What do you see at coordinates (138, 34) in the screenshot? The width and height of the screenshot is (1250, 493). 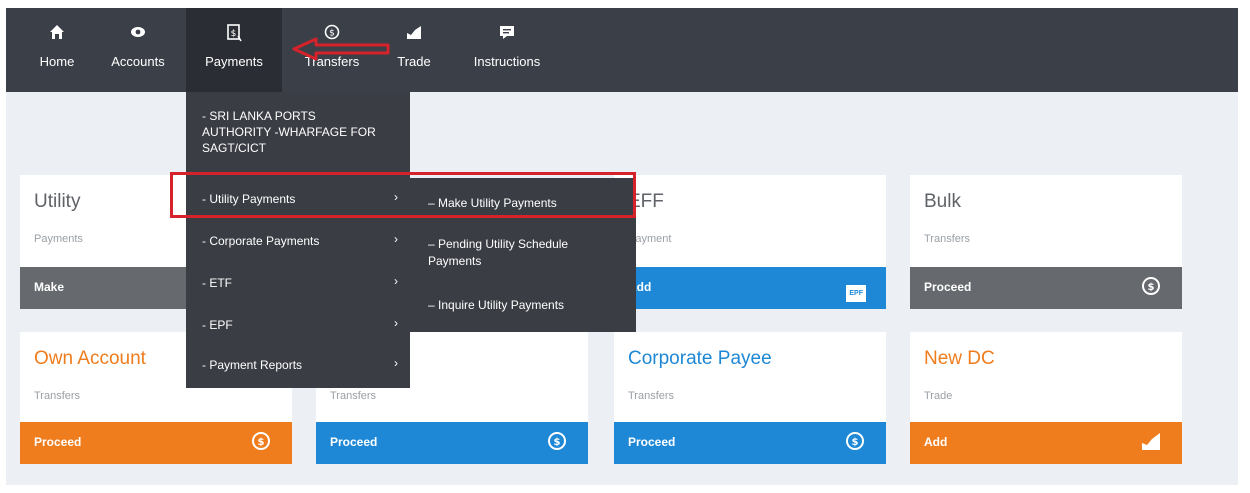 I see `accounts-icon` at bounding box center [138, 34].